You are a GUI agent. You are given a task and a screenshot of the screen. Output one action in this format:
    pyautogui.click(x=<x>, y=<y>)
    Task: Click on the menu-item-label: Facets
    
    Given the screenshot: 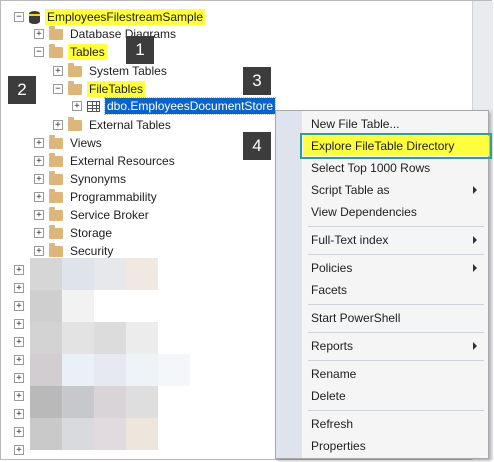 What is the action you would take?
    pyautogui.click(x=329, y=290)
    